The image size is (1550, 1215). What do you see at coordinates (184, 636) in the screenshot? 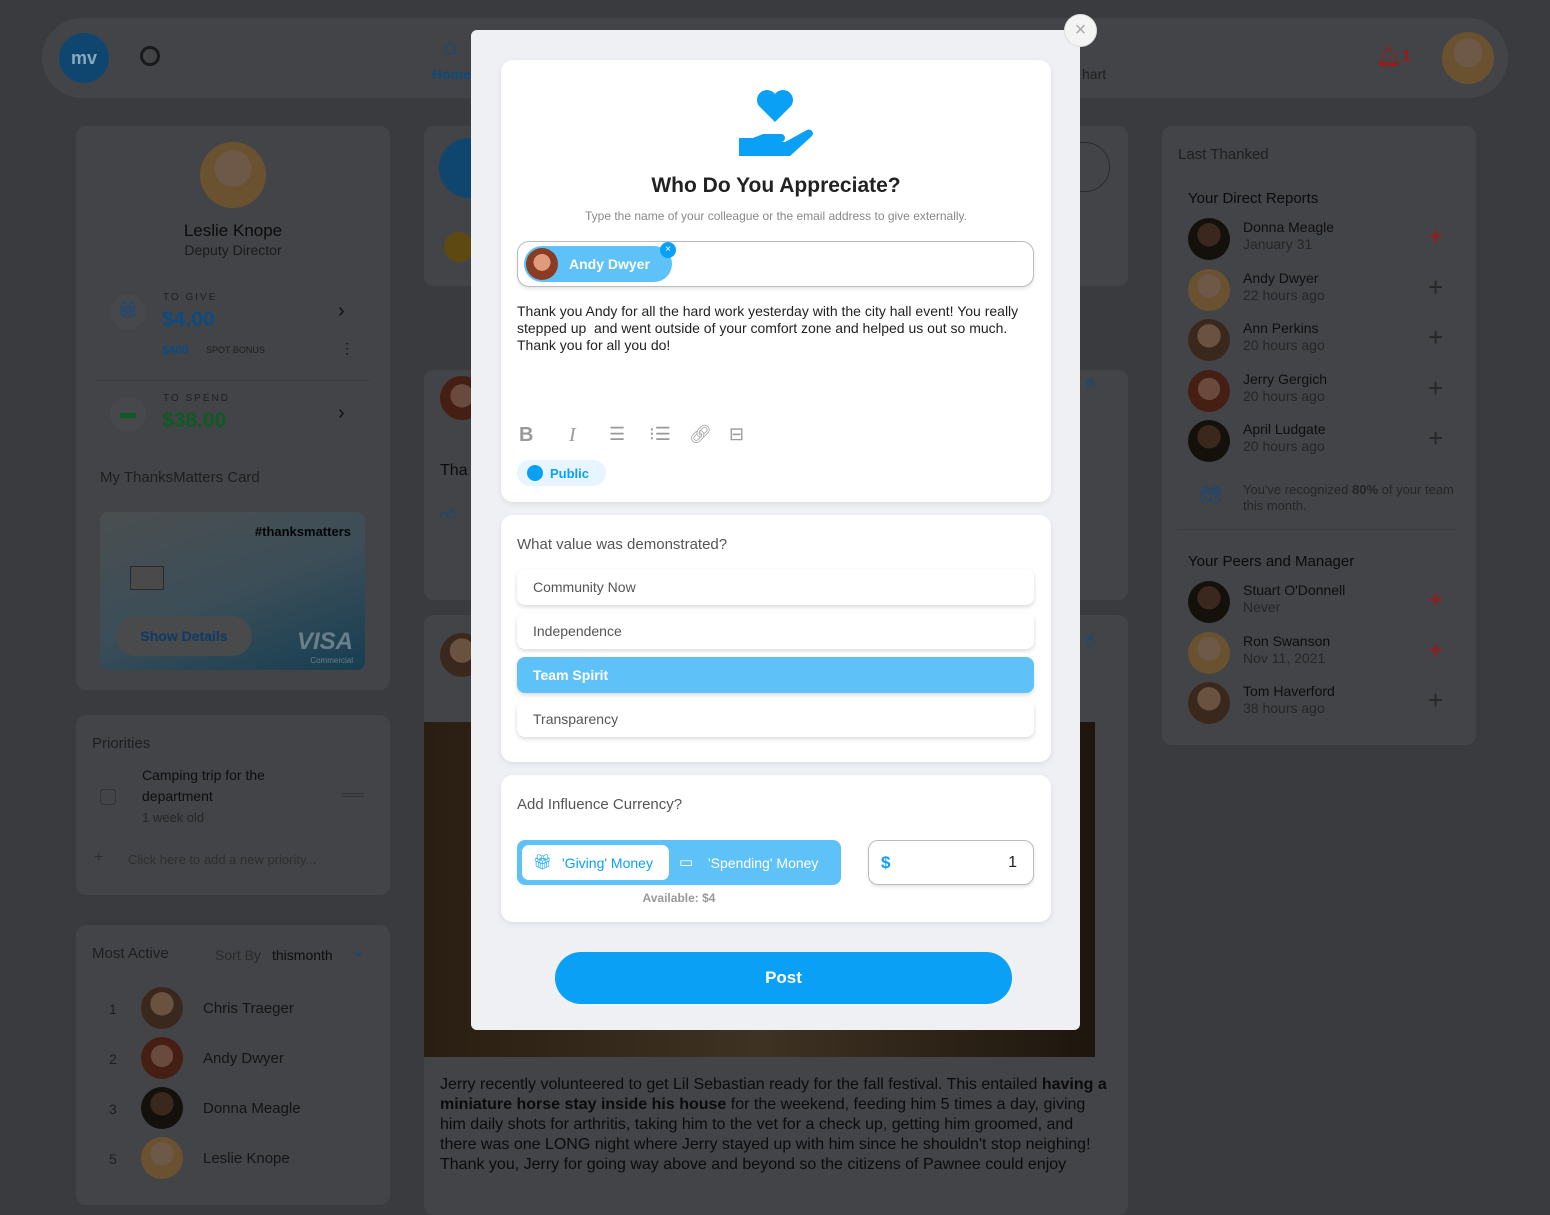
I see `show-details-button: Show Details` at bounding box center [184, 636].